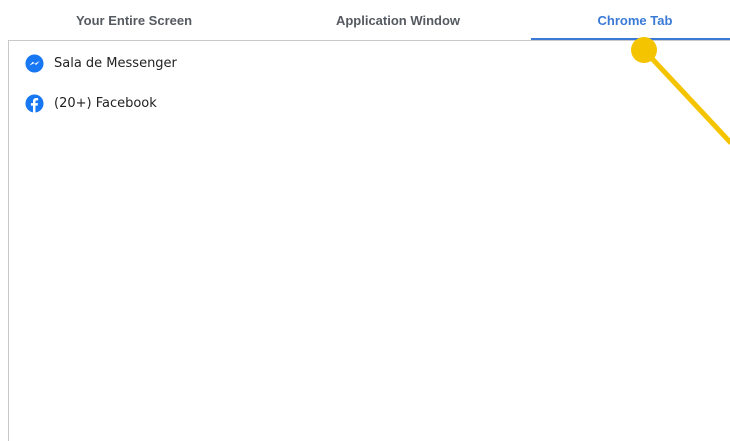  What do you see at coordinates (398, 20) in the screenshot?
I see `tab-application-window: Application Window` at bounding box center [398, 20].